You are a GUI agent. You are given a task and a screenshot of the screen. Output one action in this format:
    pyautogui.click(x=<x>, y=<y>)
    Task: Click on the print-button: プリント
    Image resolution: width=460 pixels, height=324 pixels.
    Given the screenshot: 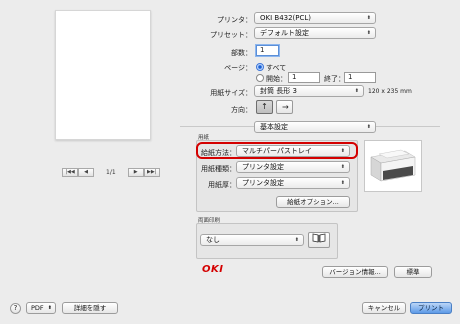 What is the action you would take?
    pyautogui.click(x=431, y=308)
    